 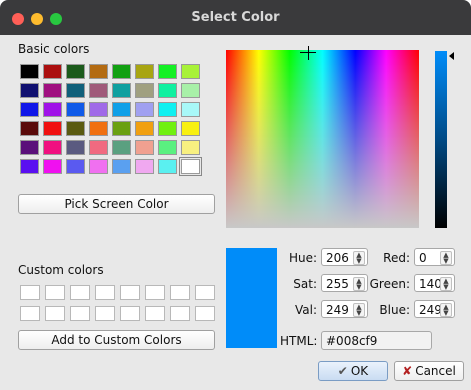 I want to click on add-to-custom-colors-button: Add to Custom Colors, so click(x=116, y=340).